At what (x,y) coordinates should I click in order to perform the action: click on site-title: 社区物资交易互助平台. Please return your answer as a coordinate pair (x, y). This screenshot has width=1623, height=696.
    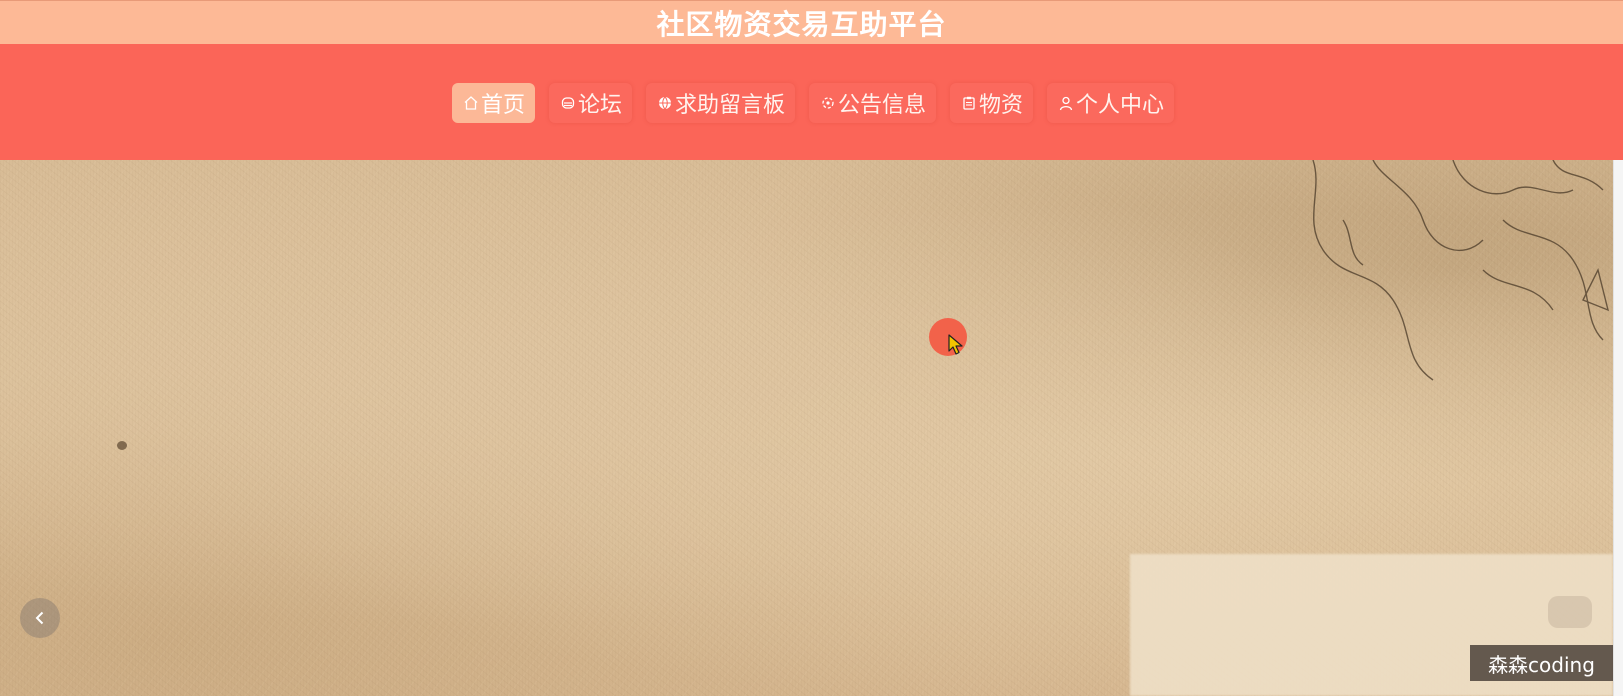
    Looking at the image, I should click on (801, 24).